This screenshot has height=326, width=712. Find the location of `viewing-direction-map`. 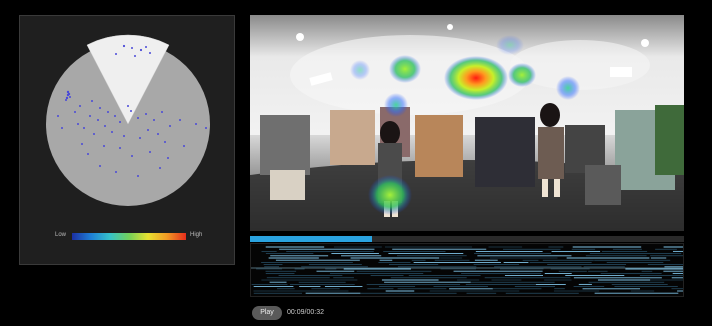

viewing-direction-map is located at coordinates (128, 120).